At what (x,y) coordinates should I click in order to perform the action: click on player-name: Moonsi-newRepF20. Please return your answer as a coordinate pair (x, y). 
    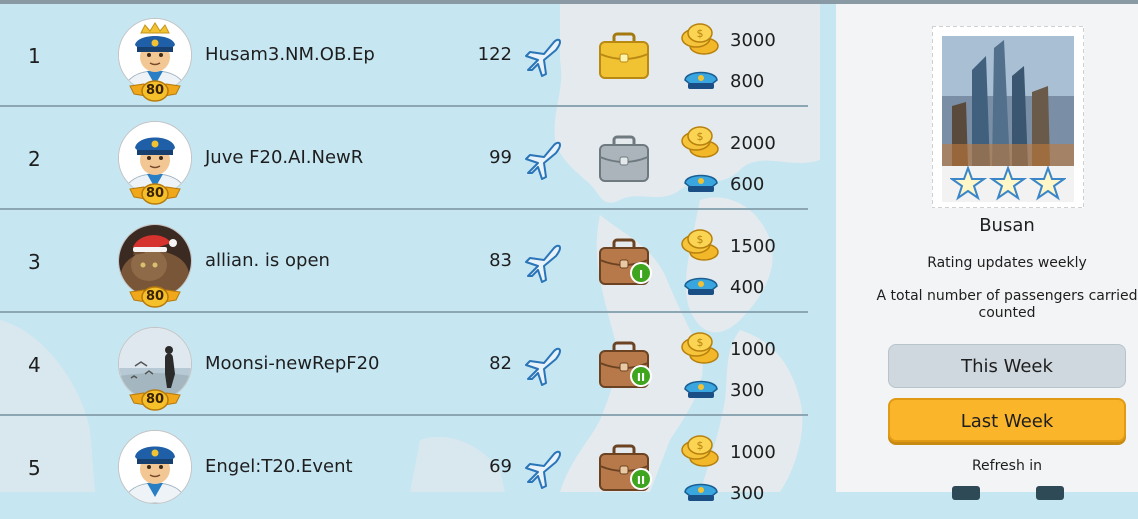
    Looking at the image, I should click on (292, 363).